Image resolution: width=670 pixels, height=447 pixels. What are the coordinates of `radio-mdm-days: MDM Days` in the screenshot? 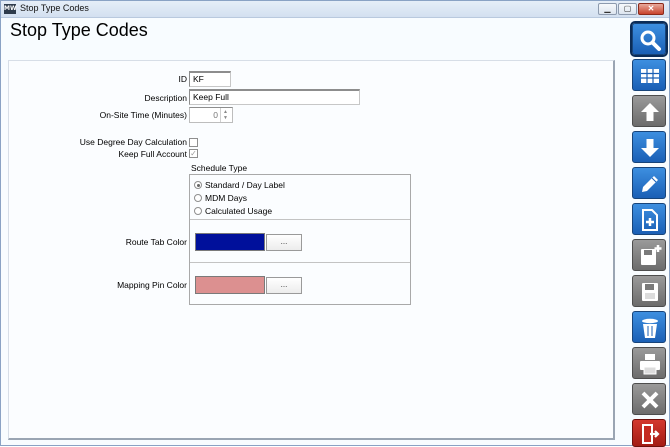 It's located at (220, 199).